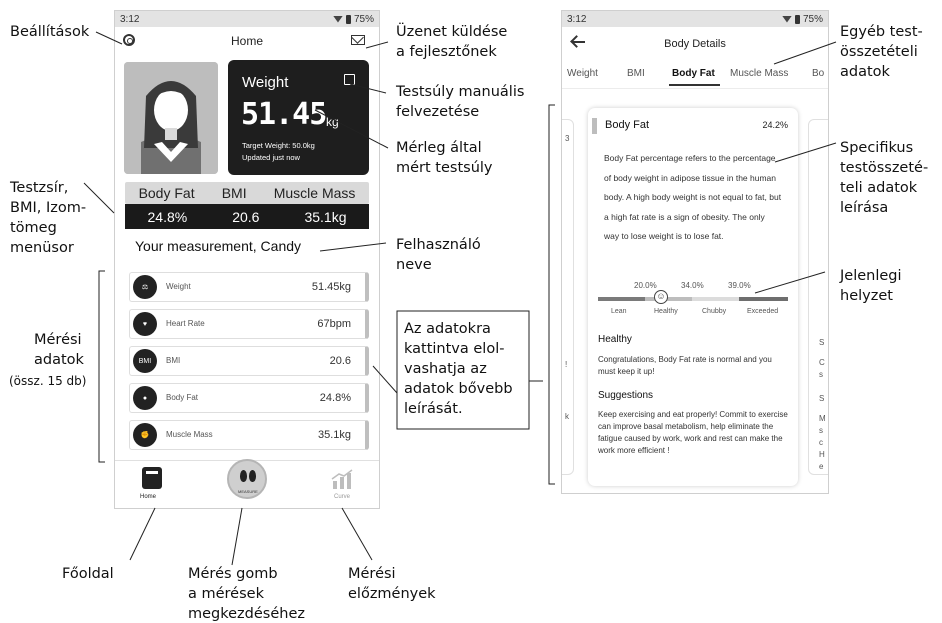  I want to click on list-item-name: Muscle Mass, so click(189, 434).